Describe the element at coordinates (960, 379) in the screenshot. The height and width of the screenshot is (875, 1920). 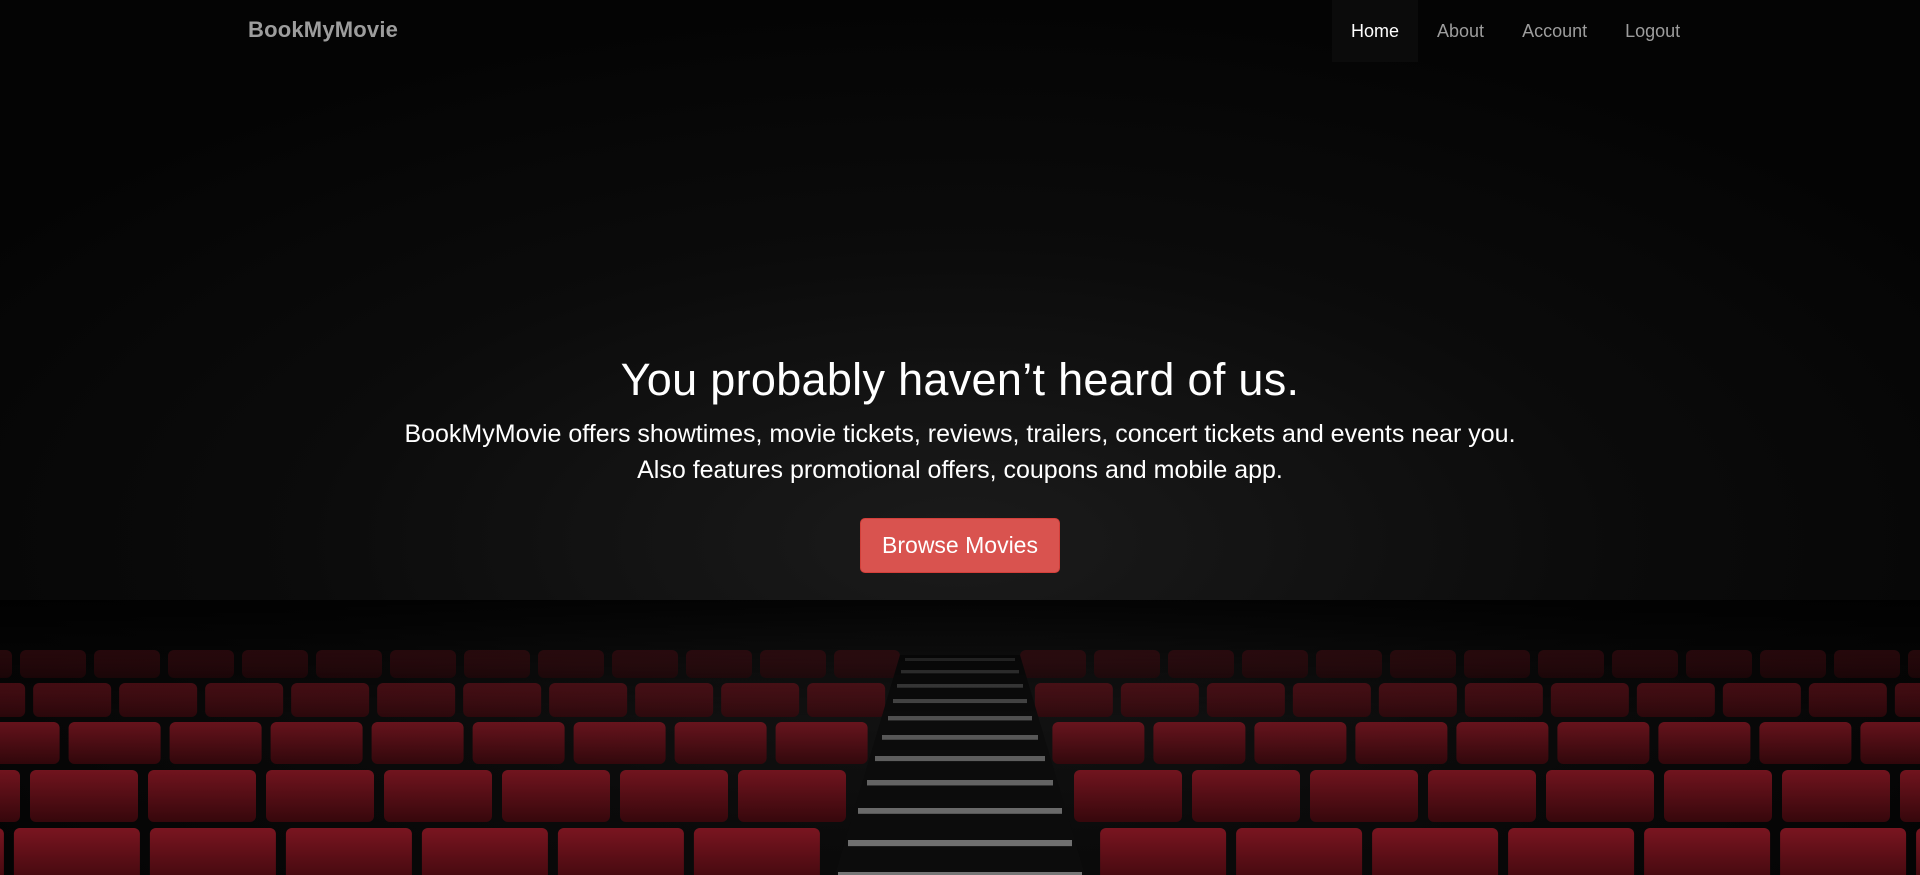
I see `hero-heading: You probably haven’t heard of us.` at that location.